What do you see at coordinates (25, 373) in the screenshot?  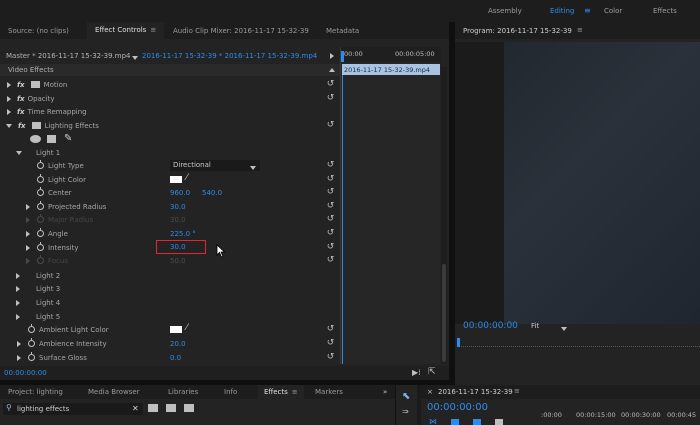 I see `effect-controls-timecode: 00:00:00:00` at bounding box center [25, 373].